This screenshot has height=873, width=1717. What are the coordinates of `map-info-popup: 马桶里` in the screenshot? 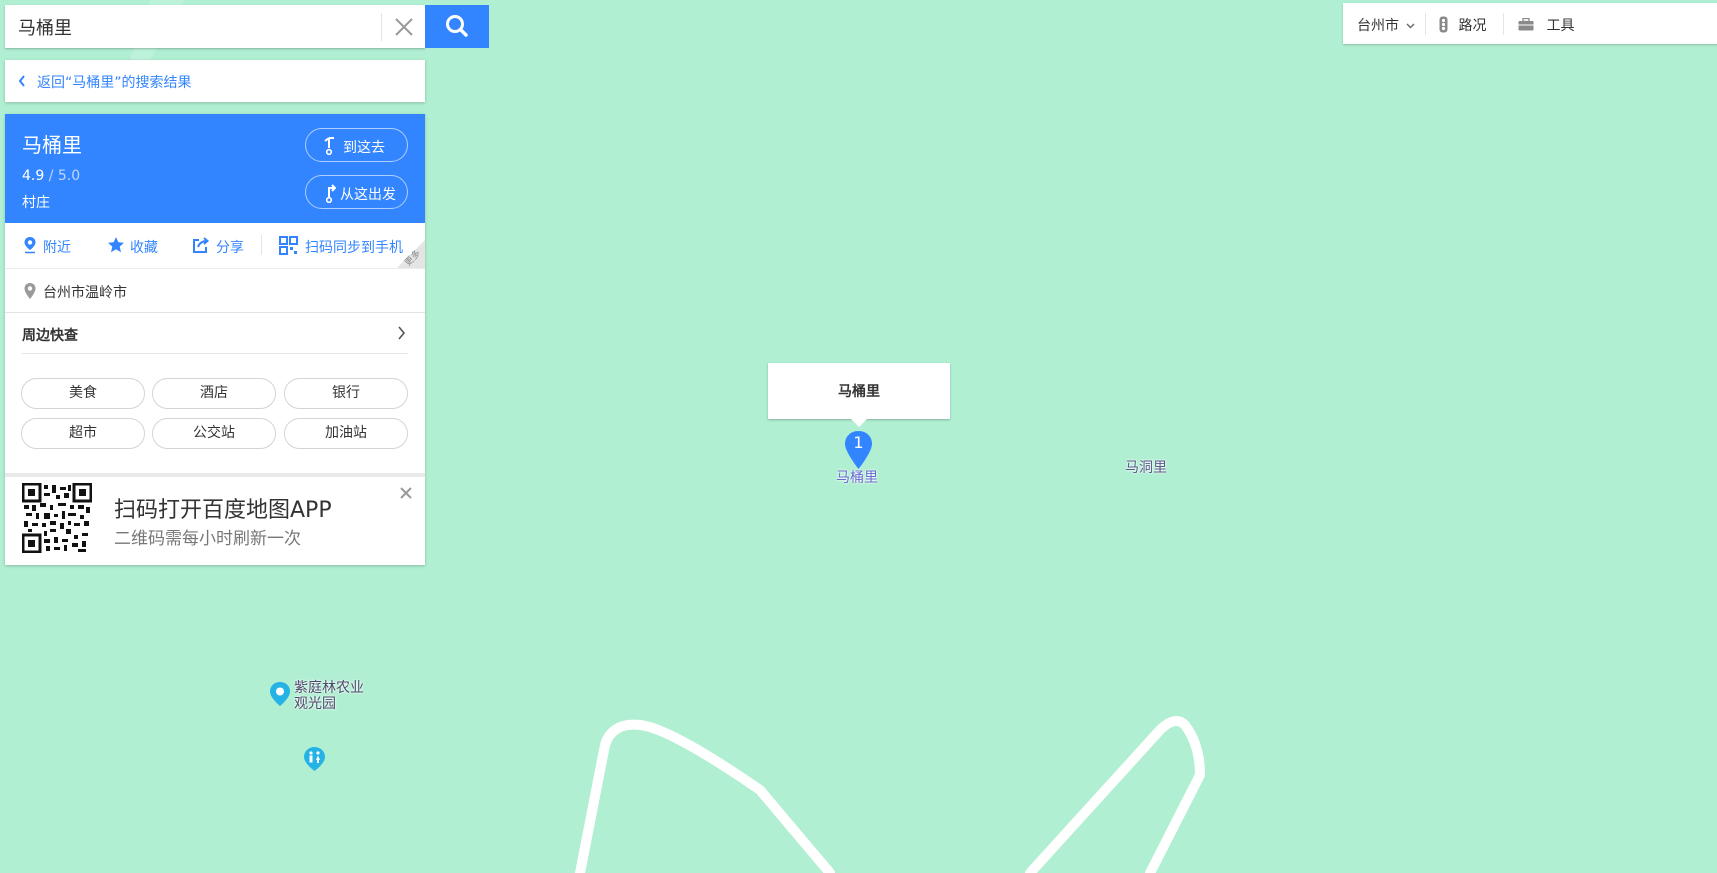 It's located at (859, 395).